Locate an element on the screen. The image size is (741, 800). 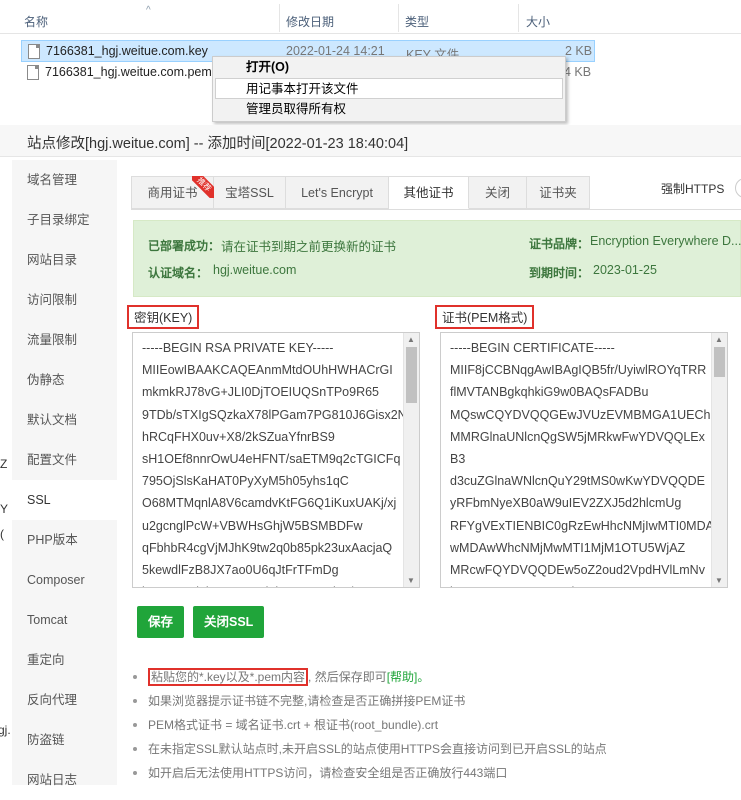
code-line: flMVTANBgkqhkiG9w0BAQsFADBu is located at coordinates (549, 392).